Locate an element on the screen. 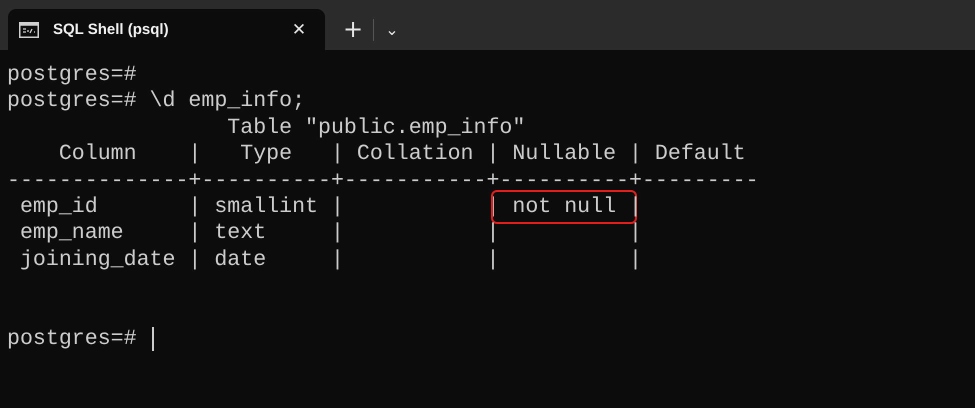 Image resolution: width=975 pixels, height=408 pixels. console-icon is located at coordinates (29, 30).